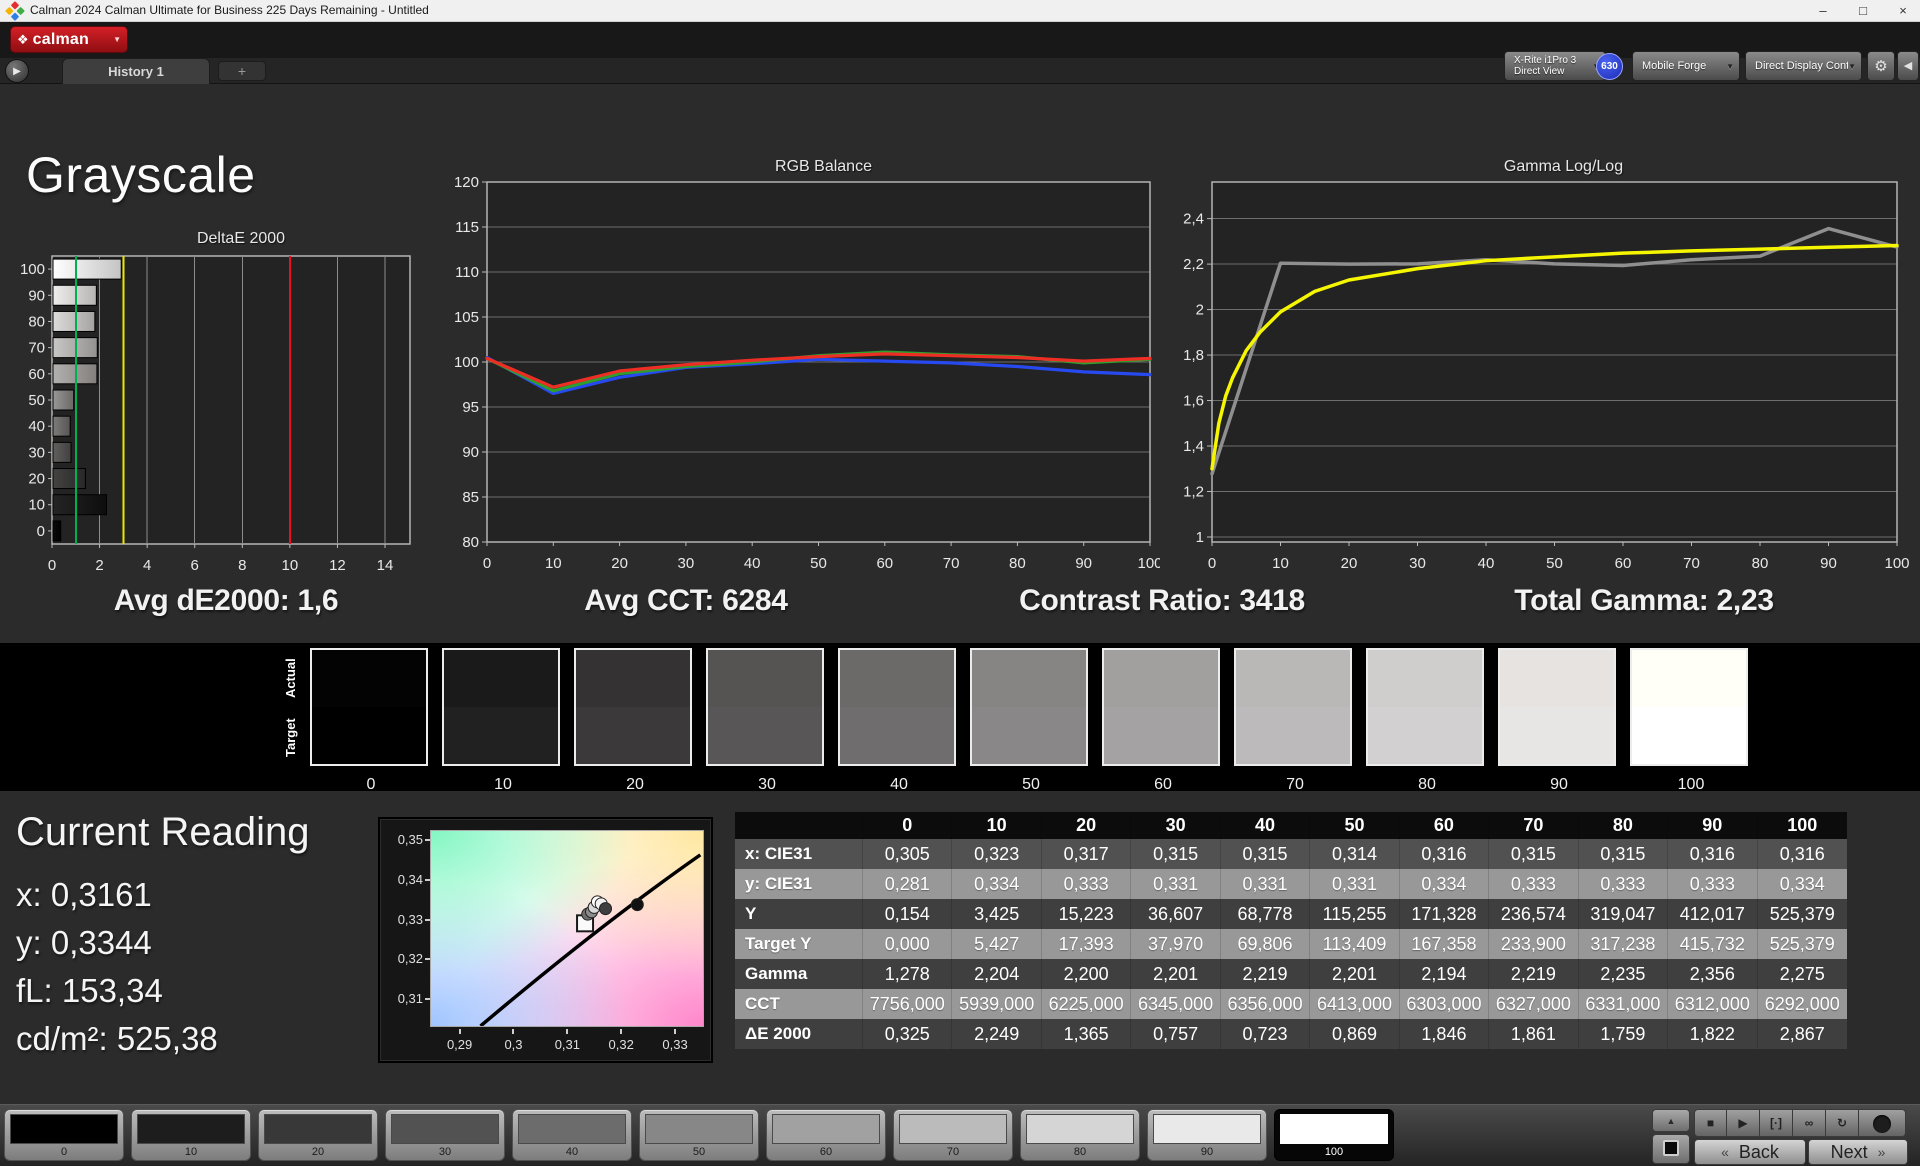  What do you see at coordinates (567, 929) in the screenshot?
I see `cie-plot-area` at bounding box center [567, 929].